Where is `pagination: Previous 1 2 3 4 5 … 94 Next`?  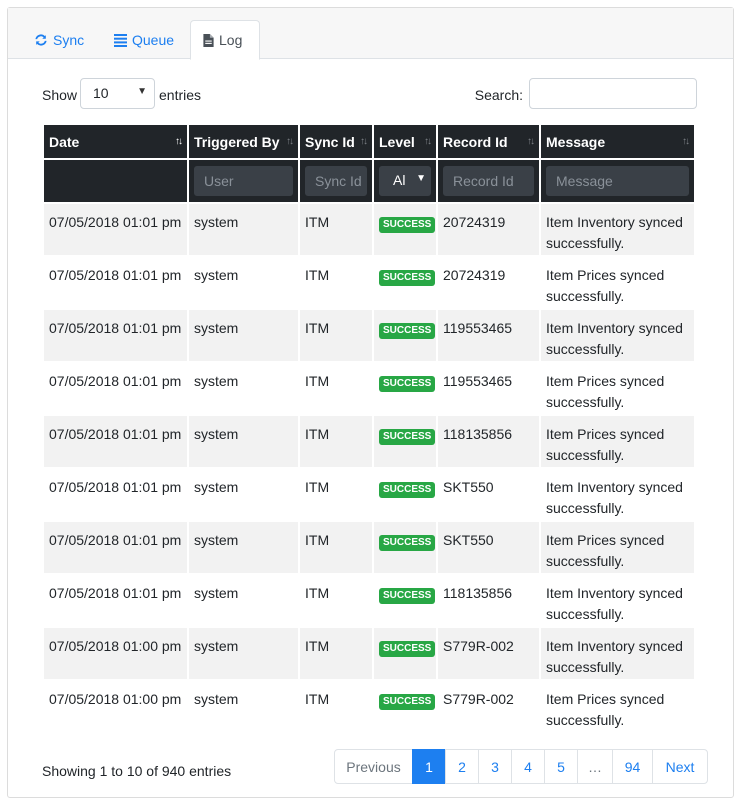
pagination: Previous 1 2 3 4 5 … 94 Next is located at coordinates (521, 766).